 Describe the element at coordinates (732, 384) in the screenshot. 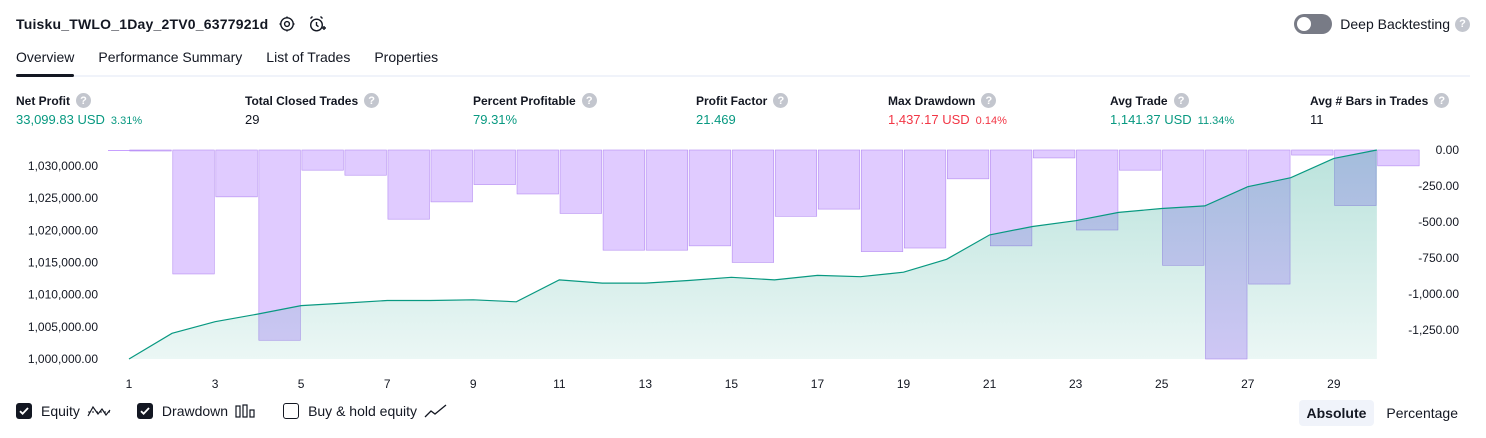

I see `x-axis-tick-label: 15` at that location.